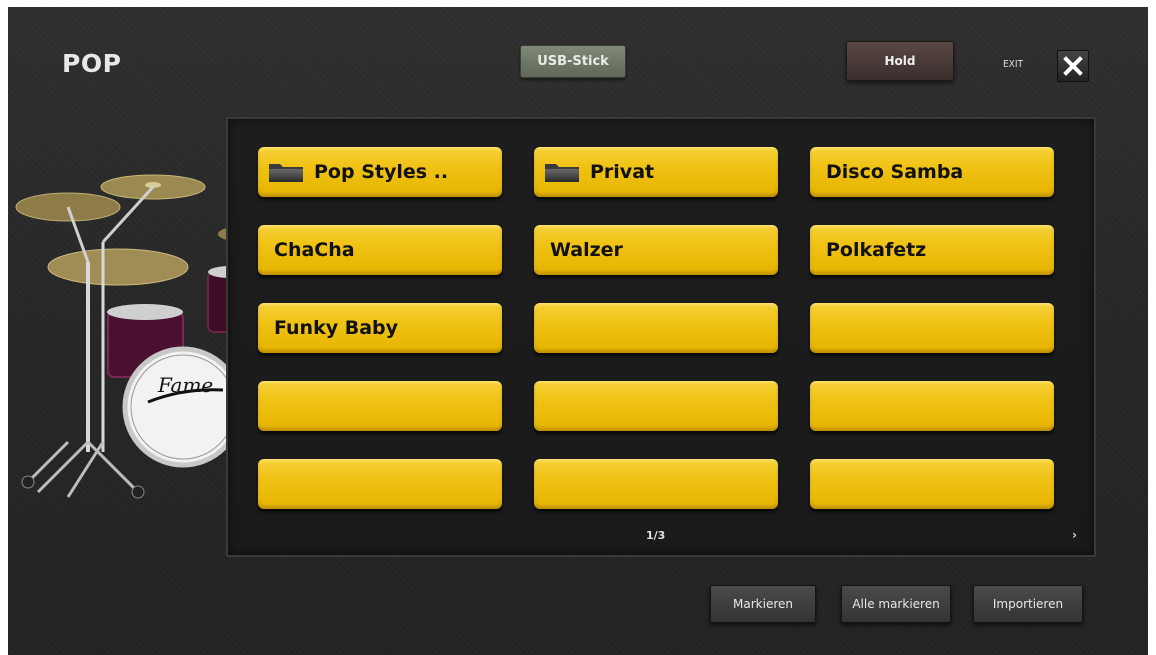  I want to click on mark-button: Markieren, so click(763, 604).